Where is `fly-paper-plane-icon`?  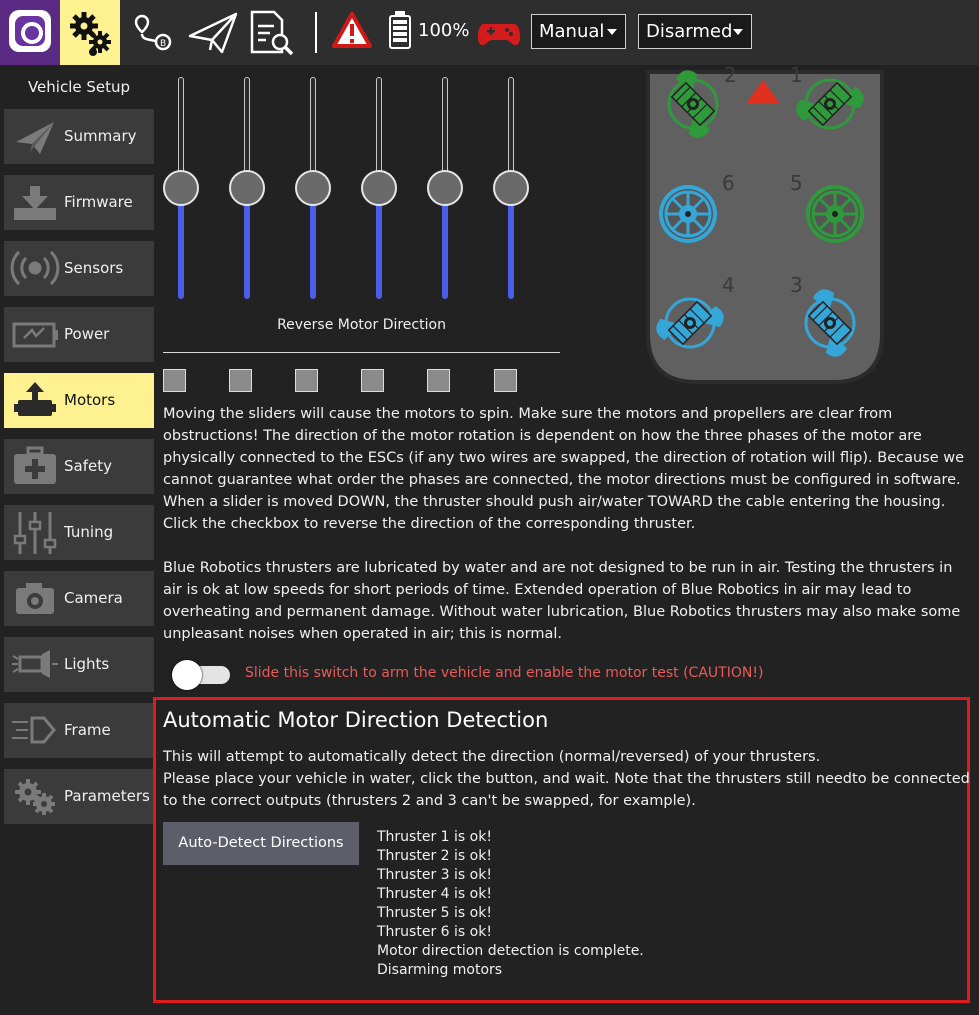 fly-paper-plane-icon is located at coordinates (214, 32).